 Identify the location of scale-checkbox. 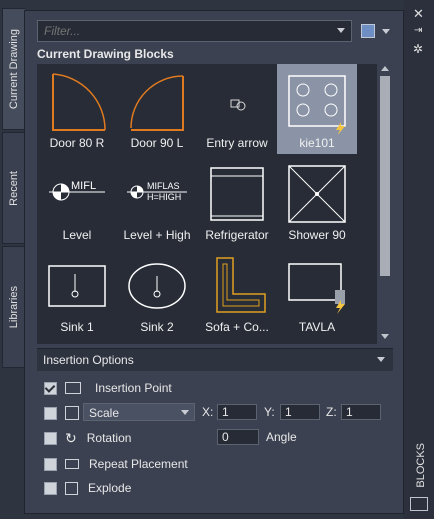
(50, 413).